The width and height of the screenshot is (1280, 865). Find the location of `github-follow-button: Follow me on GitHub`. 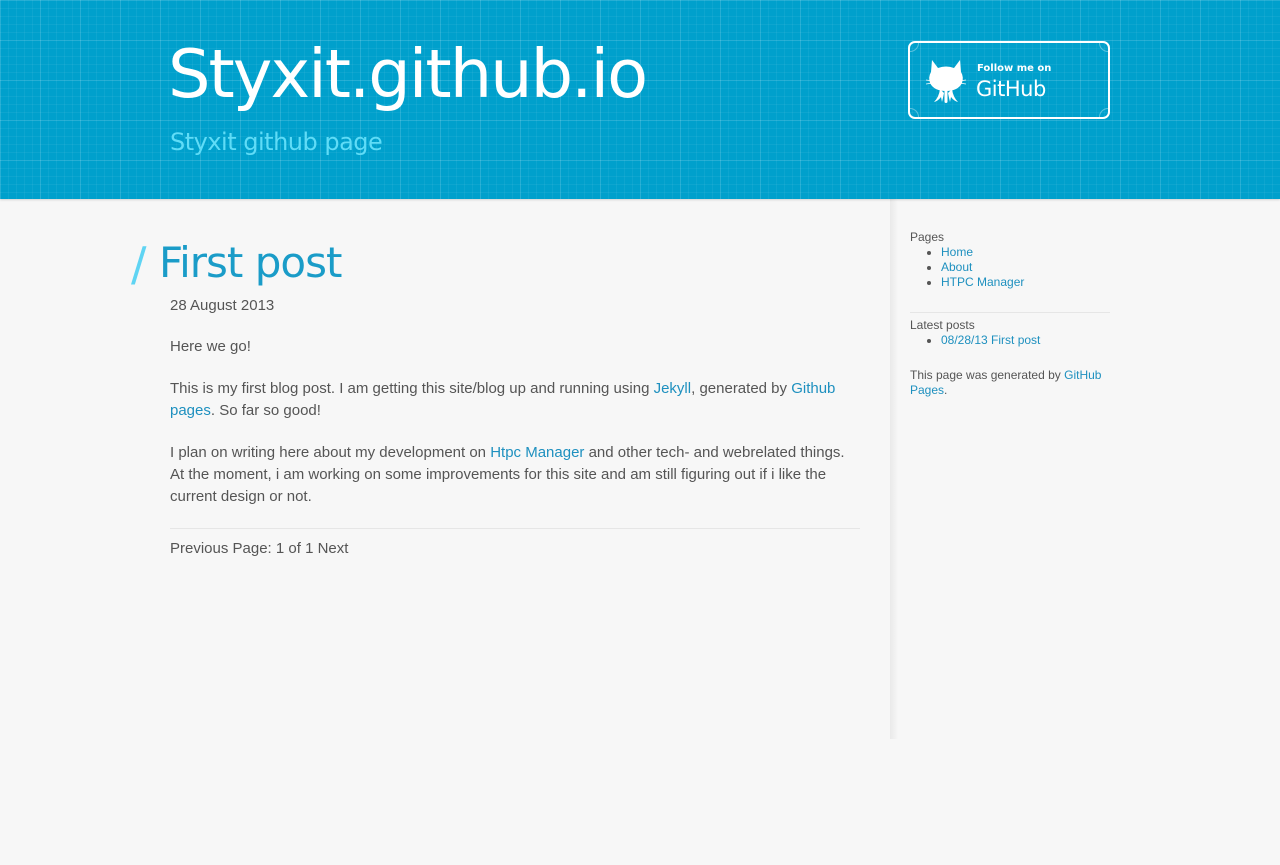

github-follow-button: Follow me on GitHub is located at coordinates (1009, 80).